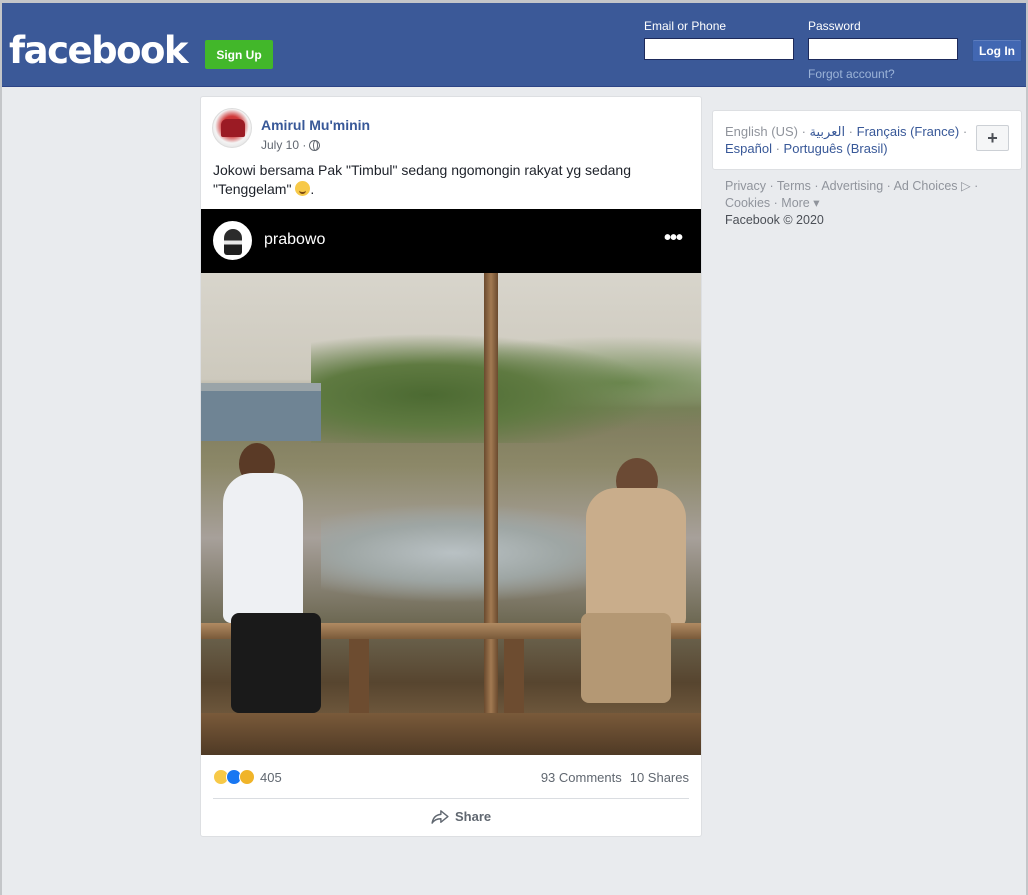 This screenshot has width=1028, height=895. I want to click on footer-ad-choices-link: Ad Choices, so click(926, 186).